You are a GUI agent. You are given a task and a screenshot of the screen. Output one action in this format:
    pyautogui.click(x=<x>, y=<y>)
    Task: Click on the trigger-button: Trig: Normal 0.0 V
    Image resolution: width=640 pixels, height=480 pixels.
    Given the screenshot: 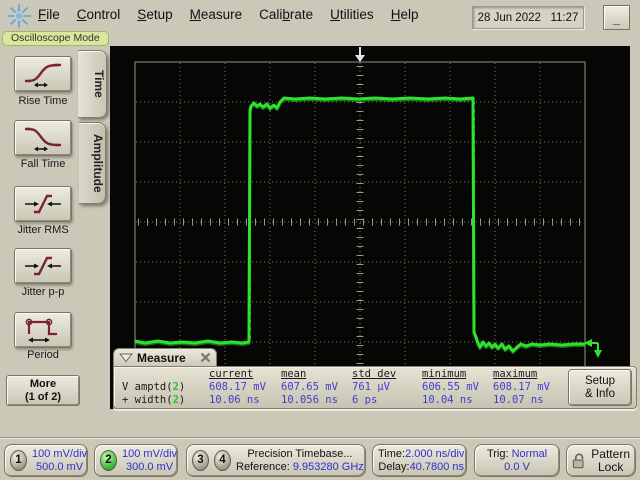 What is the action you would take?
    pyautogui.click(x=517, y=460)
    